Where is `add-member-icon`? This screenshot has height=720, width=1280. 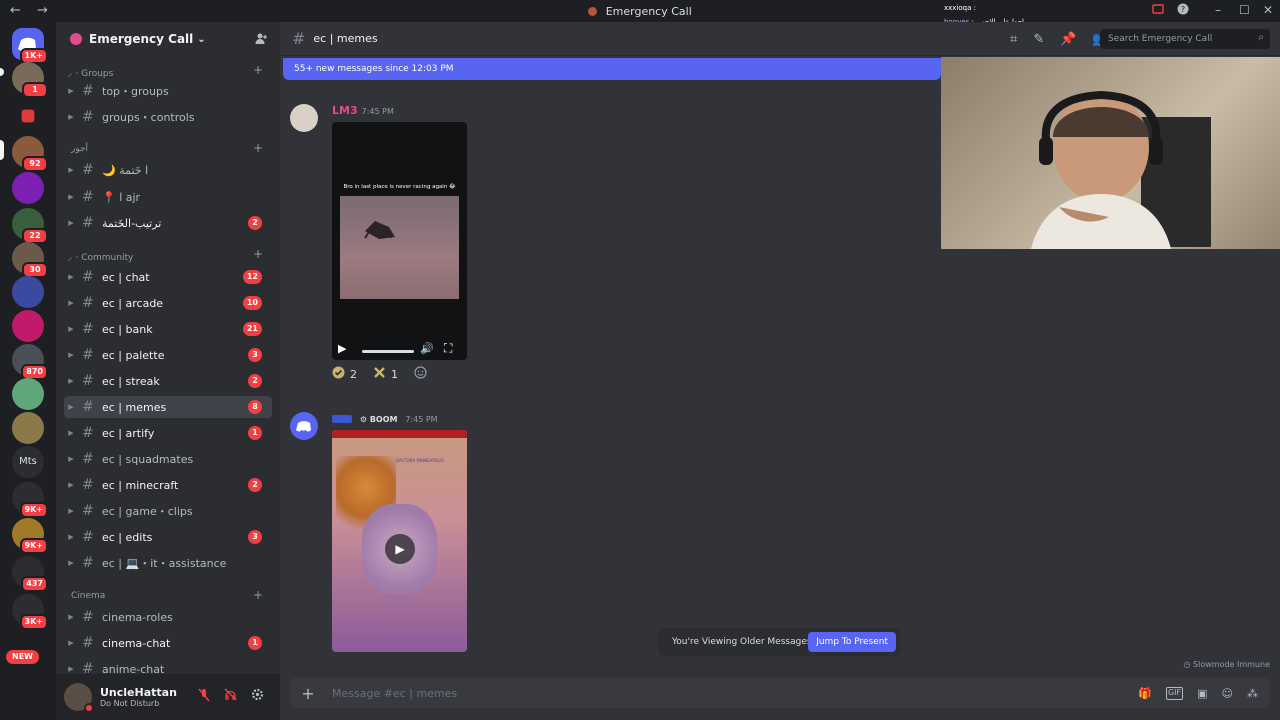 add-member-icon is located at coordinates (261, 40).